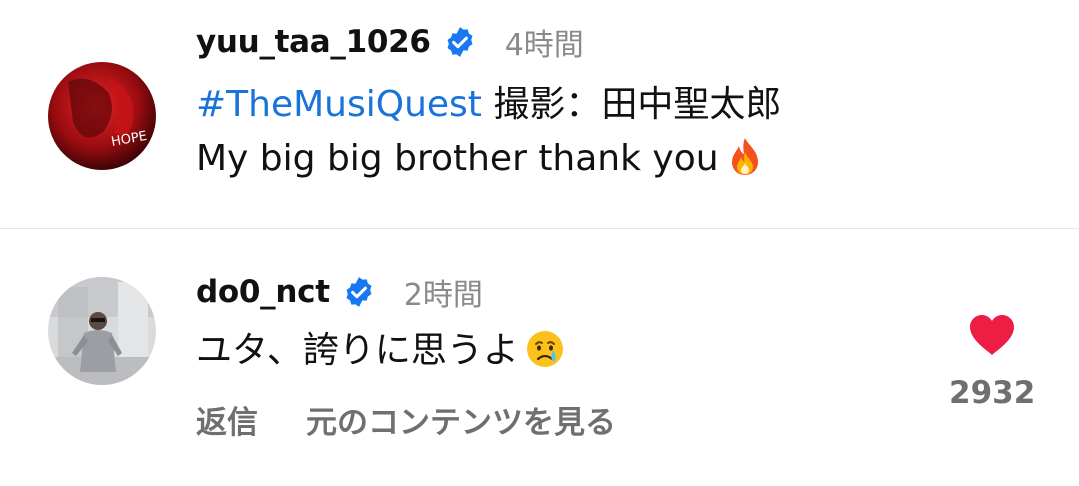 This screenshot has height=486, width=1079. I want to click on comment-line-1-text: 撮影：田中聖太郎, so click(631, 104).